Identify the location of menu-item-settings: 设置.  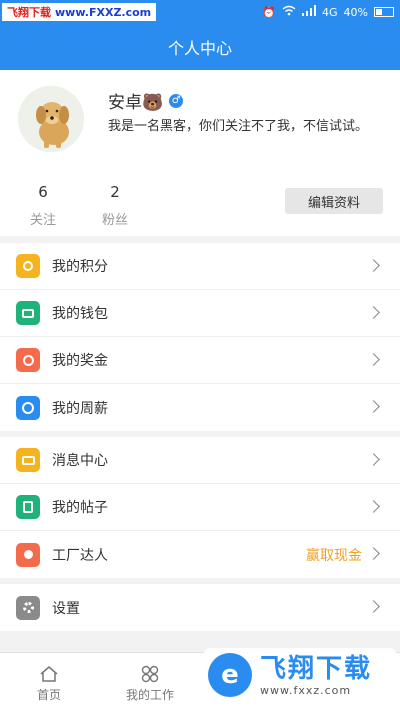
(200, 607).